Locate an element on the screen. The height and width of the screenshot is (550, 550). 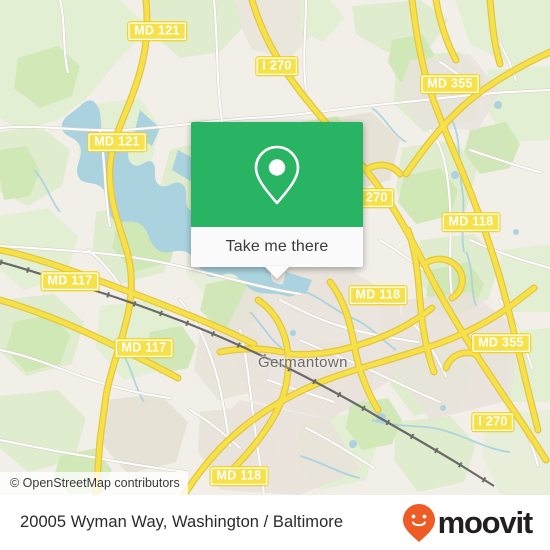
address-label: 20005 Wyman Way, Washington / Baltimore is located at coordinates (182, 522).